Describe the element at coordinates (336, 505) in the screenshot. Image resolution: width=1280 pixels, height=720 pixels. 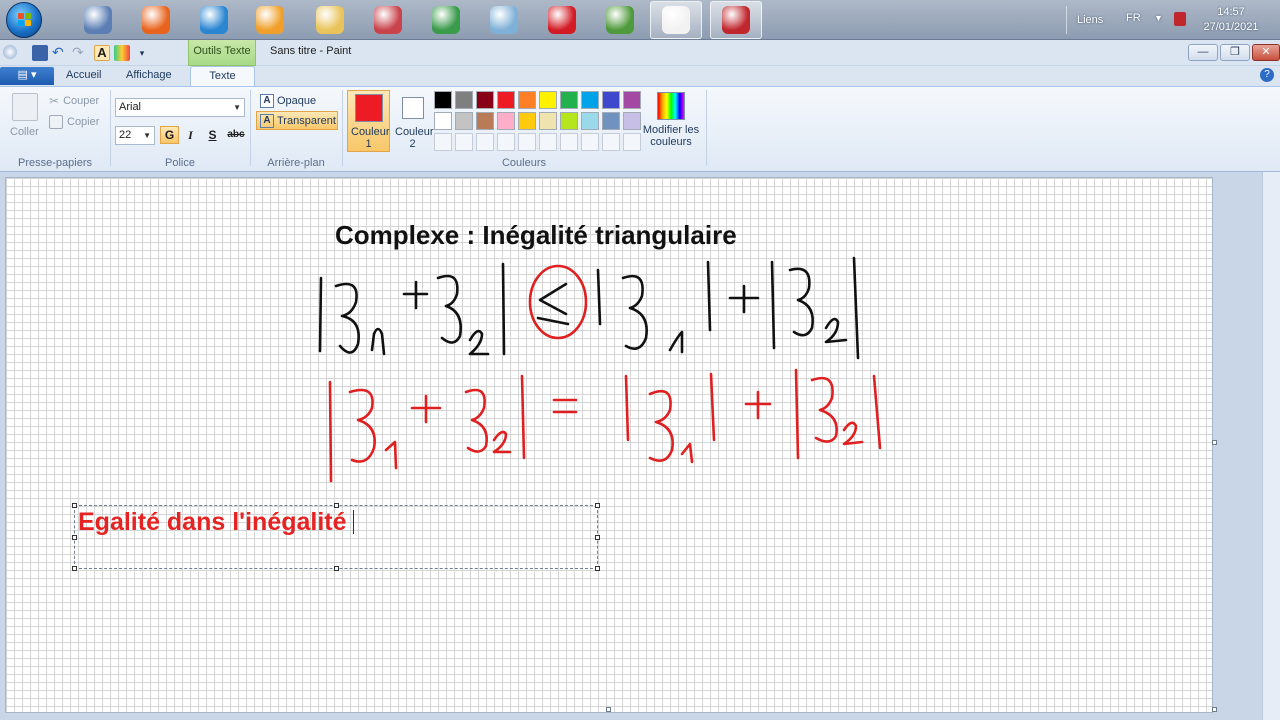
I see `resize-handle-top` at that location.